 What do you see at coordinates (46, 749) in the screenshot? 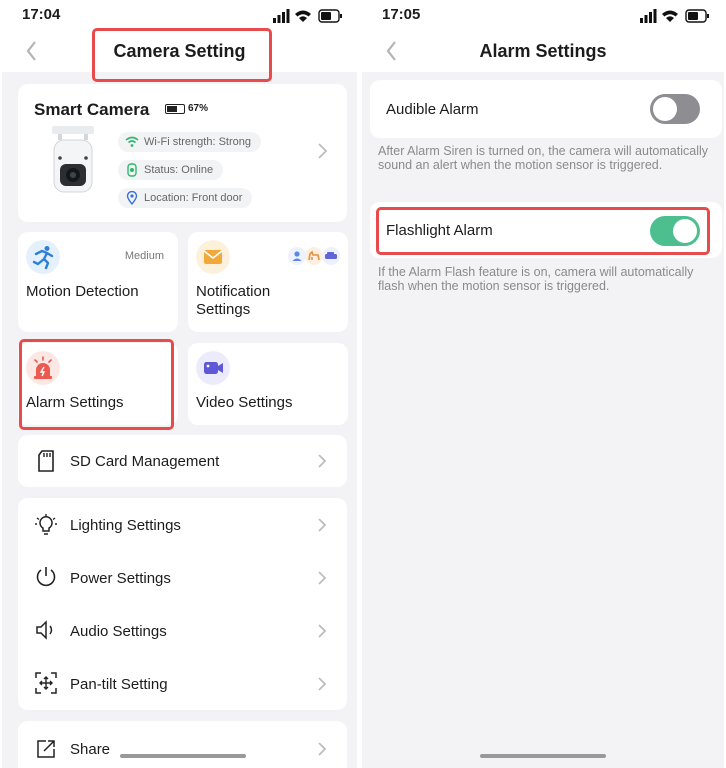
I see `share-icon` at bounding box center [46, 749].